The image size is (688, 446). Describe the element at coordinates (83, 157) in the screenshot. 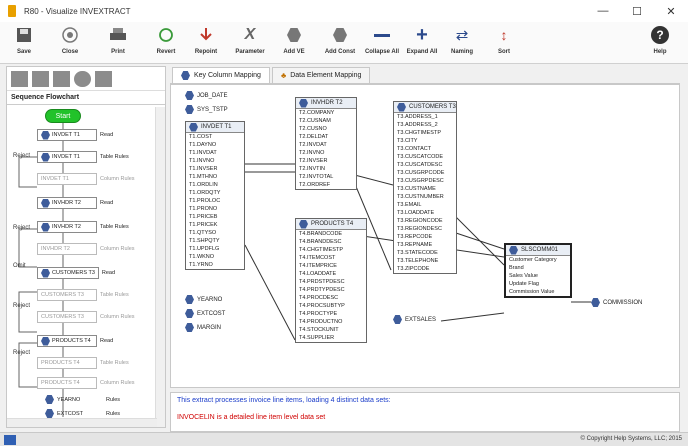

I see `flow-node-invdet-table: INVDET T1 Table Rules` at that location.